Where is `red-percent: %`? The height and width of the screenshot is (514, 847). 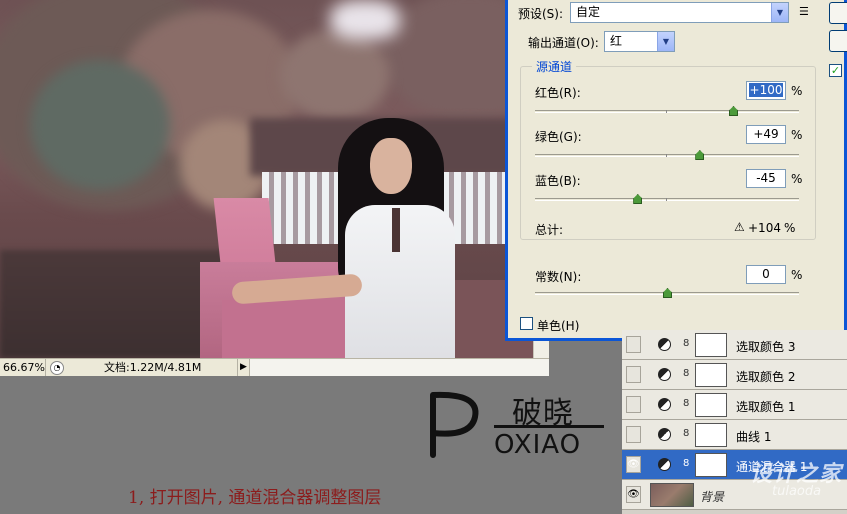
red-percent: % is located at coordinates (797, 91).